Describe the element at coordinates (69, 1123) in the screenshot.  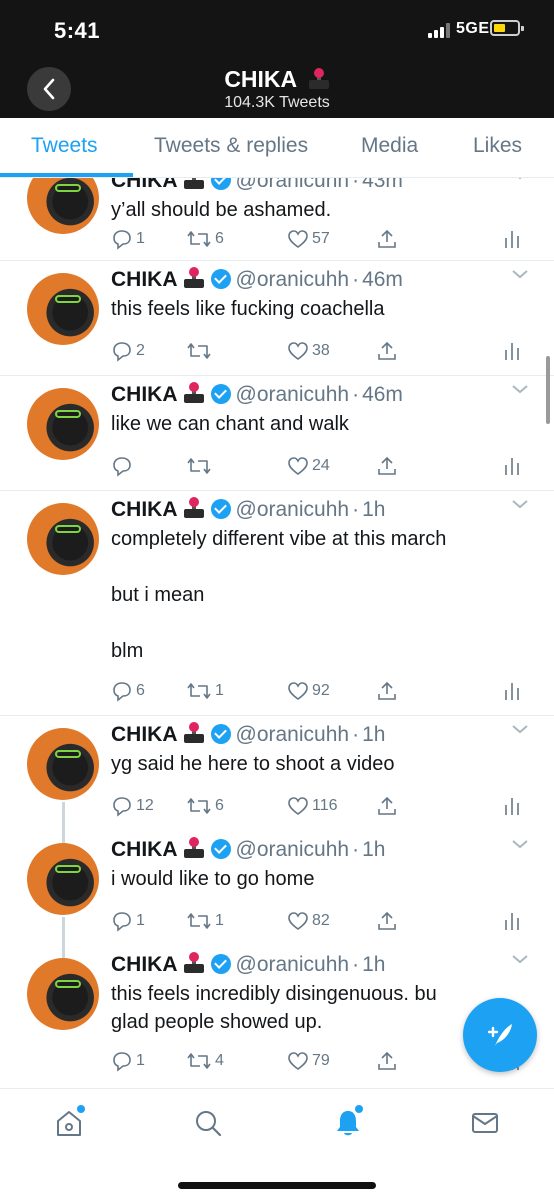
I see `nav-home` at that location.